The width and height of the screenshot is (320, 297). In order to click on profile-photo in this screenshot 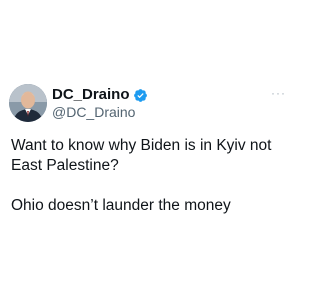, I will do `click(28, 103)`.